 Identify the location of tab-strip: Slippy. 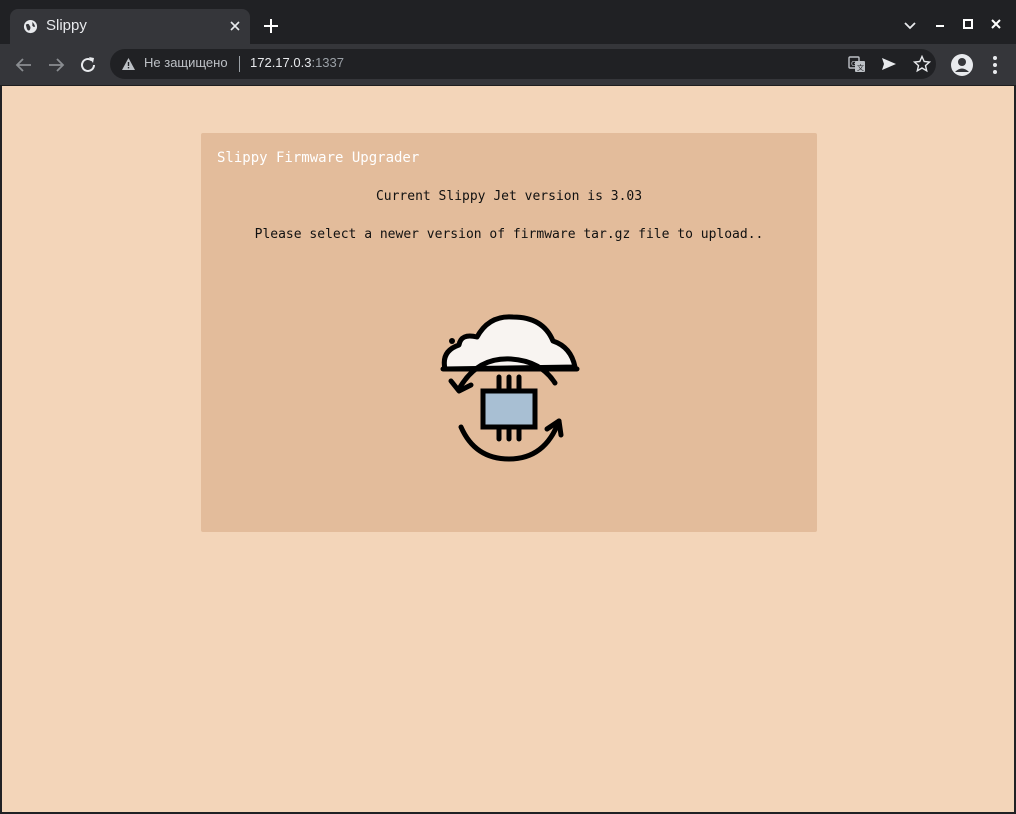
(508, 22).